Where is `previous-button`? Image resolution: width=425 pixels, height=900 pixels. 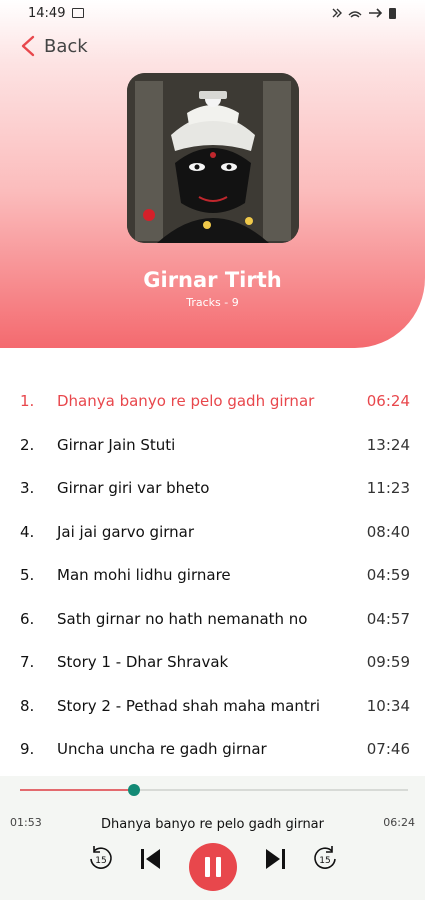 previous-button is located at coordinates (151, 859).